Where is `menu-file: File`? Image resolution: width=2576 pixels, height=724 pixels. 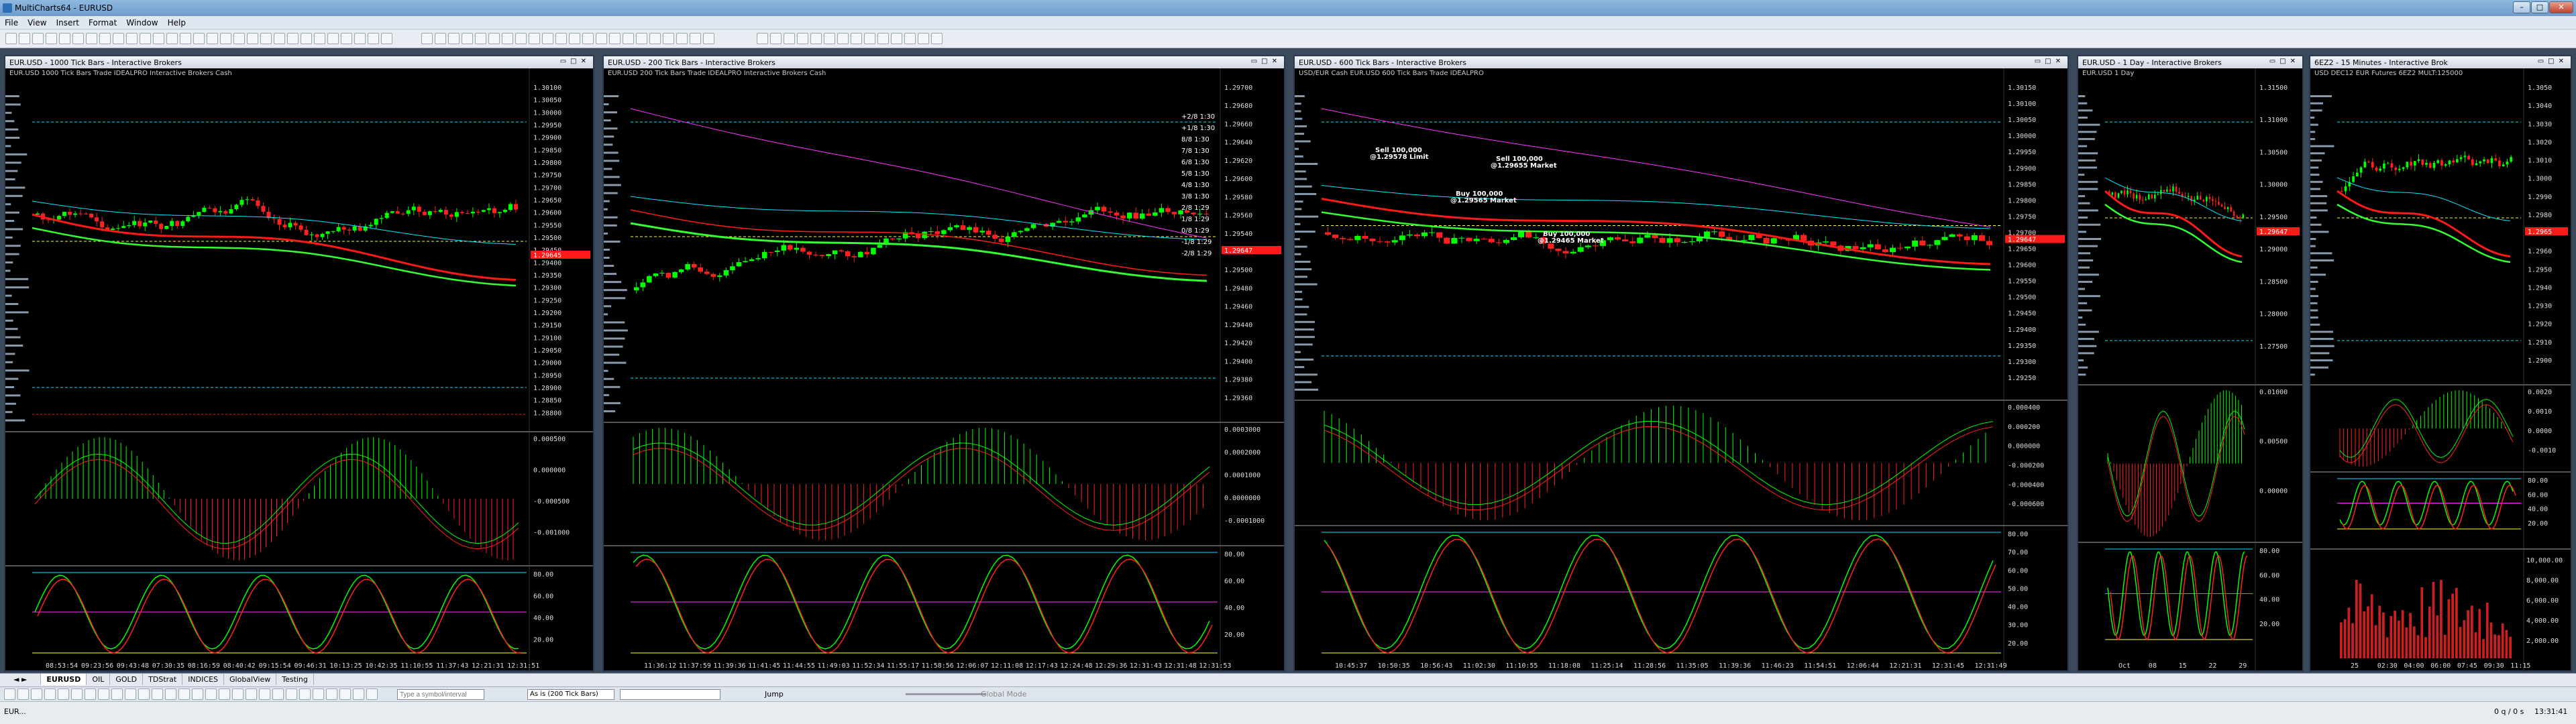 menu-file: File is located at coordinates (11, 22).